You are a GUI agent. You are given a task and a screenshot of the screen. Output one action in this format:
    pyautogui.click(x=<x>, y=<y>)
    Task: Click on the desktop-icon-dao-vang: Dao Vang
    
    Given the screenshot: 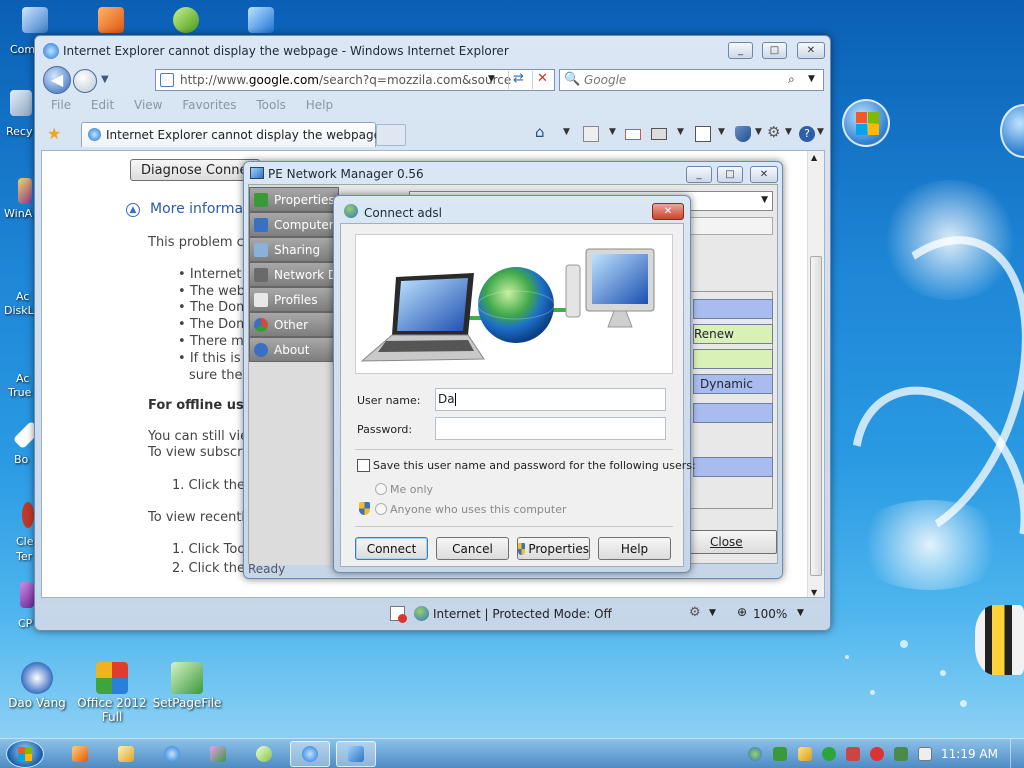 What is the action you would take?
    pyautogui.click(x=37, y=686)
    